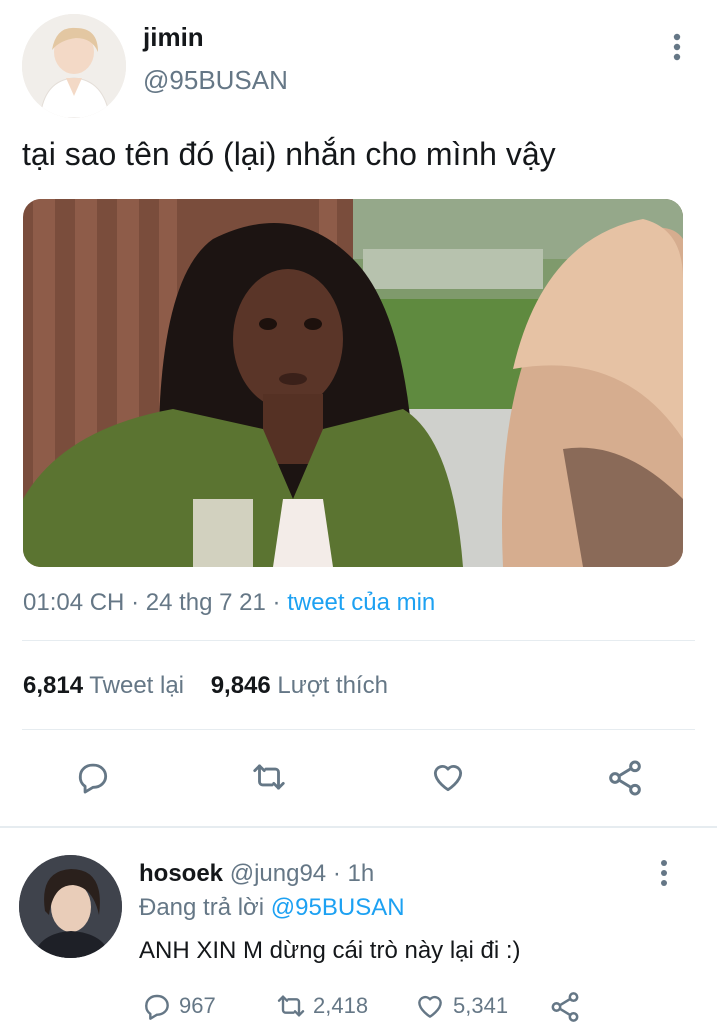 The image size is (717, 1034). Describe the element at coordinates (215, 80) in the screenshot. I see `author-handle: @95BUSAN` at that location.